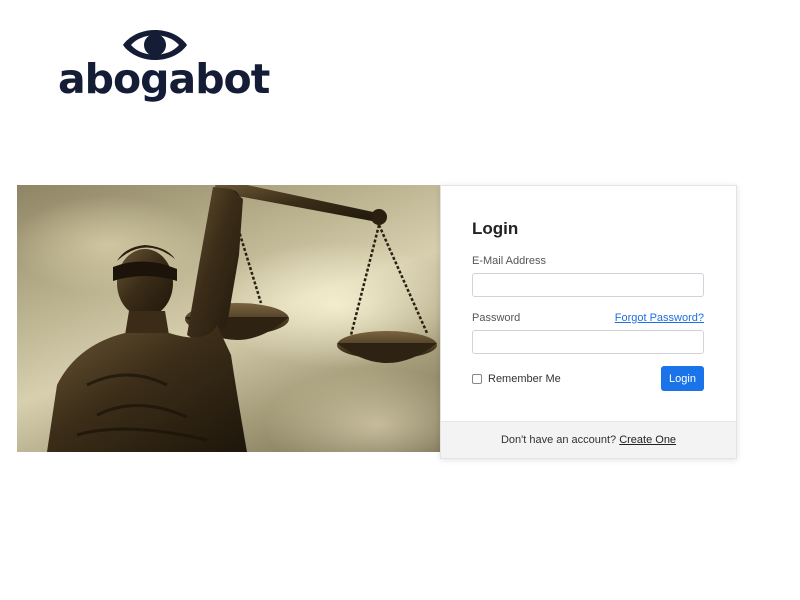 The height and width of the screenshot is (600, 800). I want to click on card-footer: Don't have an account? Create One, so click(588, 439).